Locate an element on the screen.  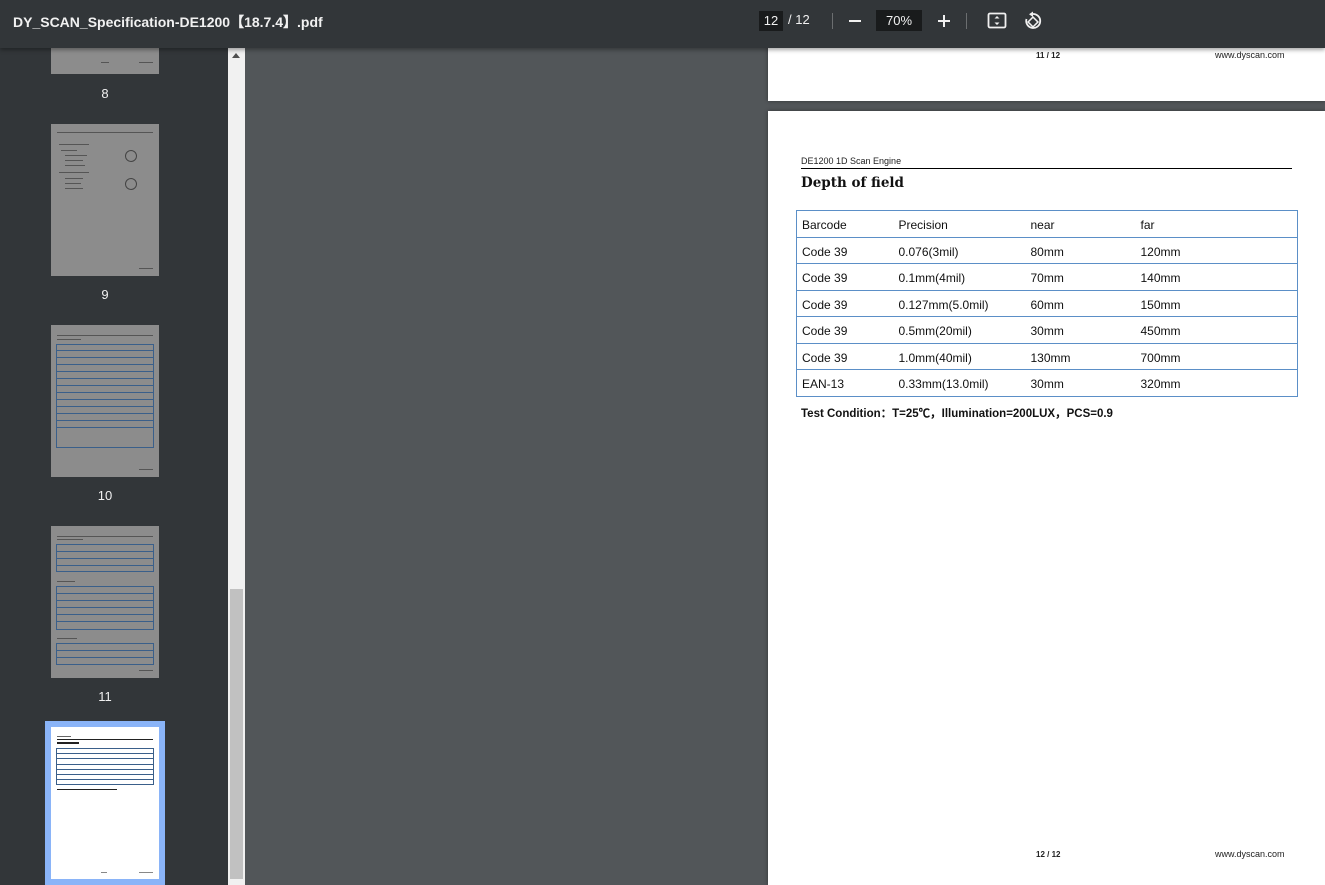
table-cell: 0.5mm(20mil) is located at coordinates (959, 330).